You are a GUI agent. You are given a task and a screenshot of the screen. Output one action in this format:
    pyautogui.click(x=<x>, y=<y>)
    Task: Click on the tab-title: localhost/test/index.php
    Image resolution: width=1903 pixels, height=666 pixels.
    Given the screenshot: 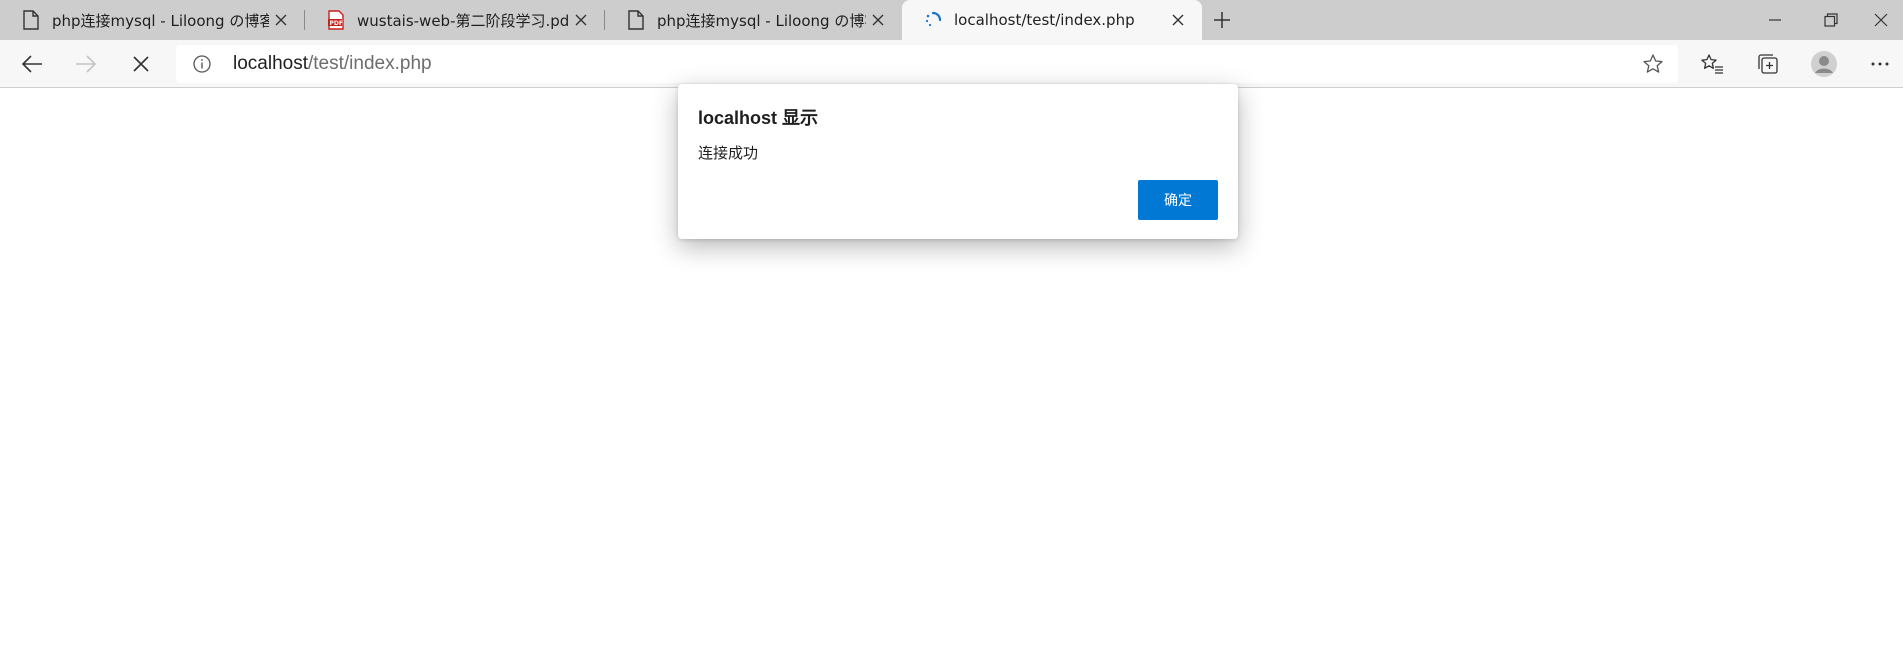 What is the action you would take?
    pyautogui.click(x=1044, y=20)
    